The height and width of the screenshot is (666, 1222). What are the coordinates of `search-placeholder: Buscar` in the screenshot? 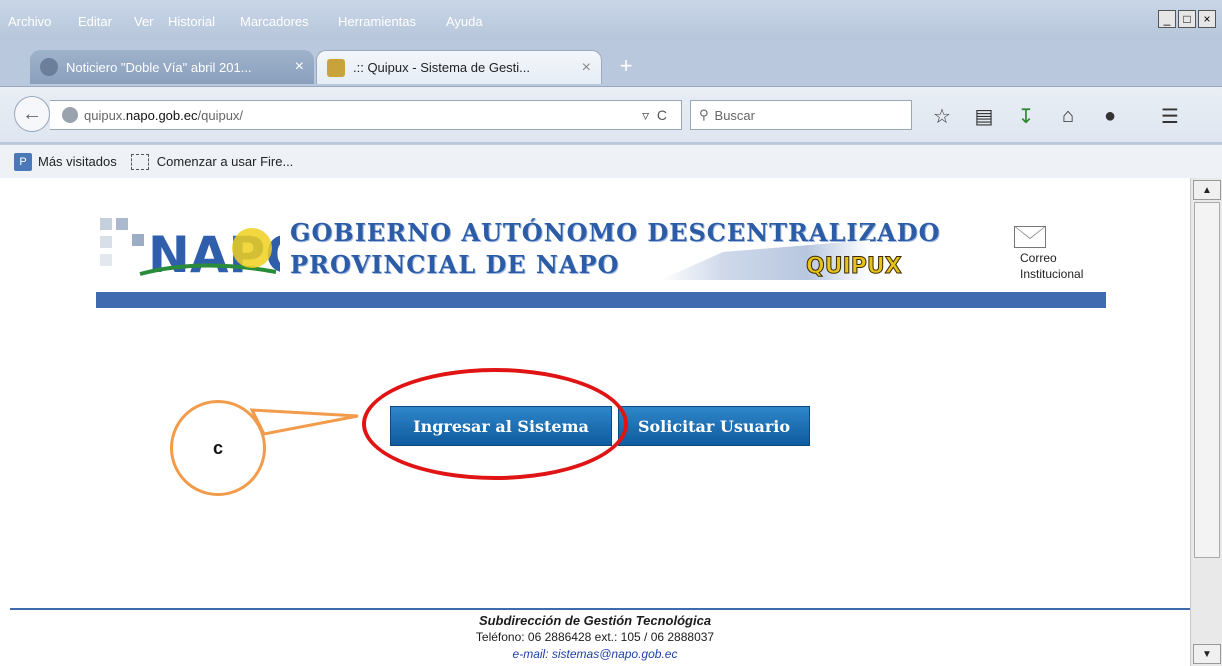 It's located at (734, 115).